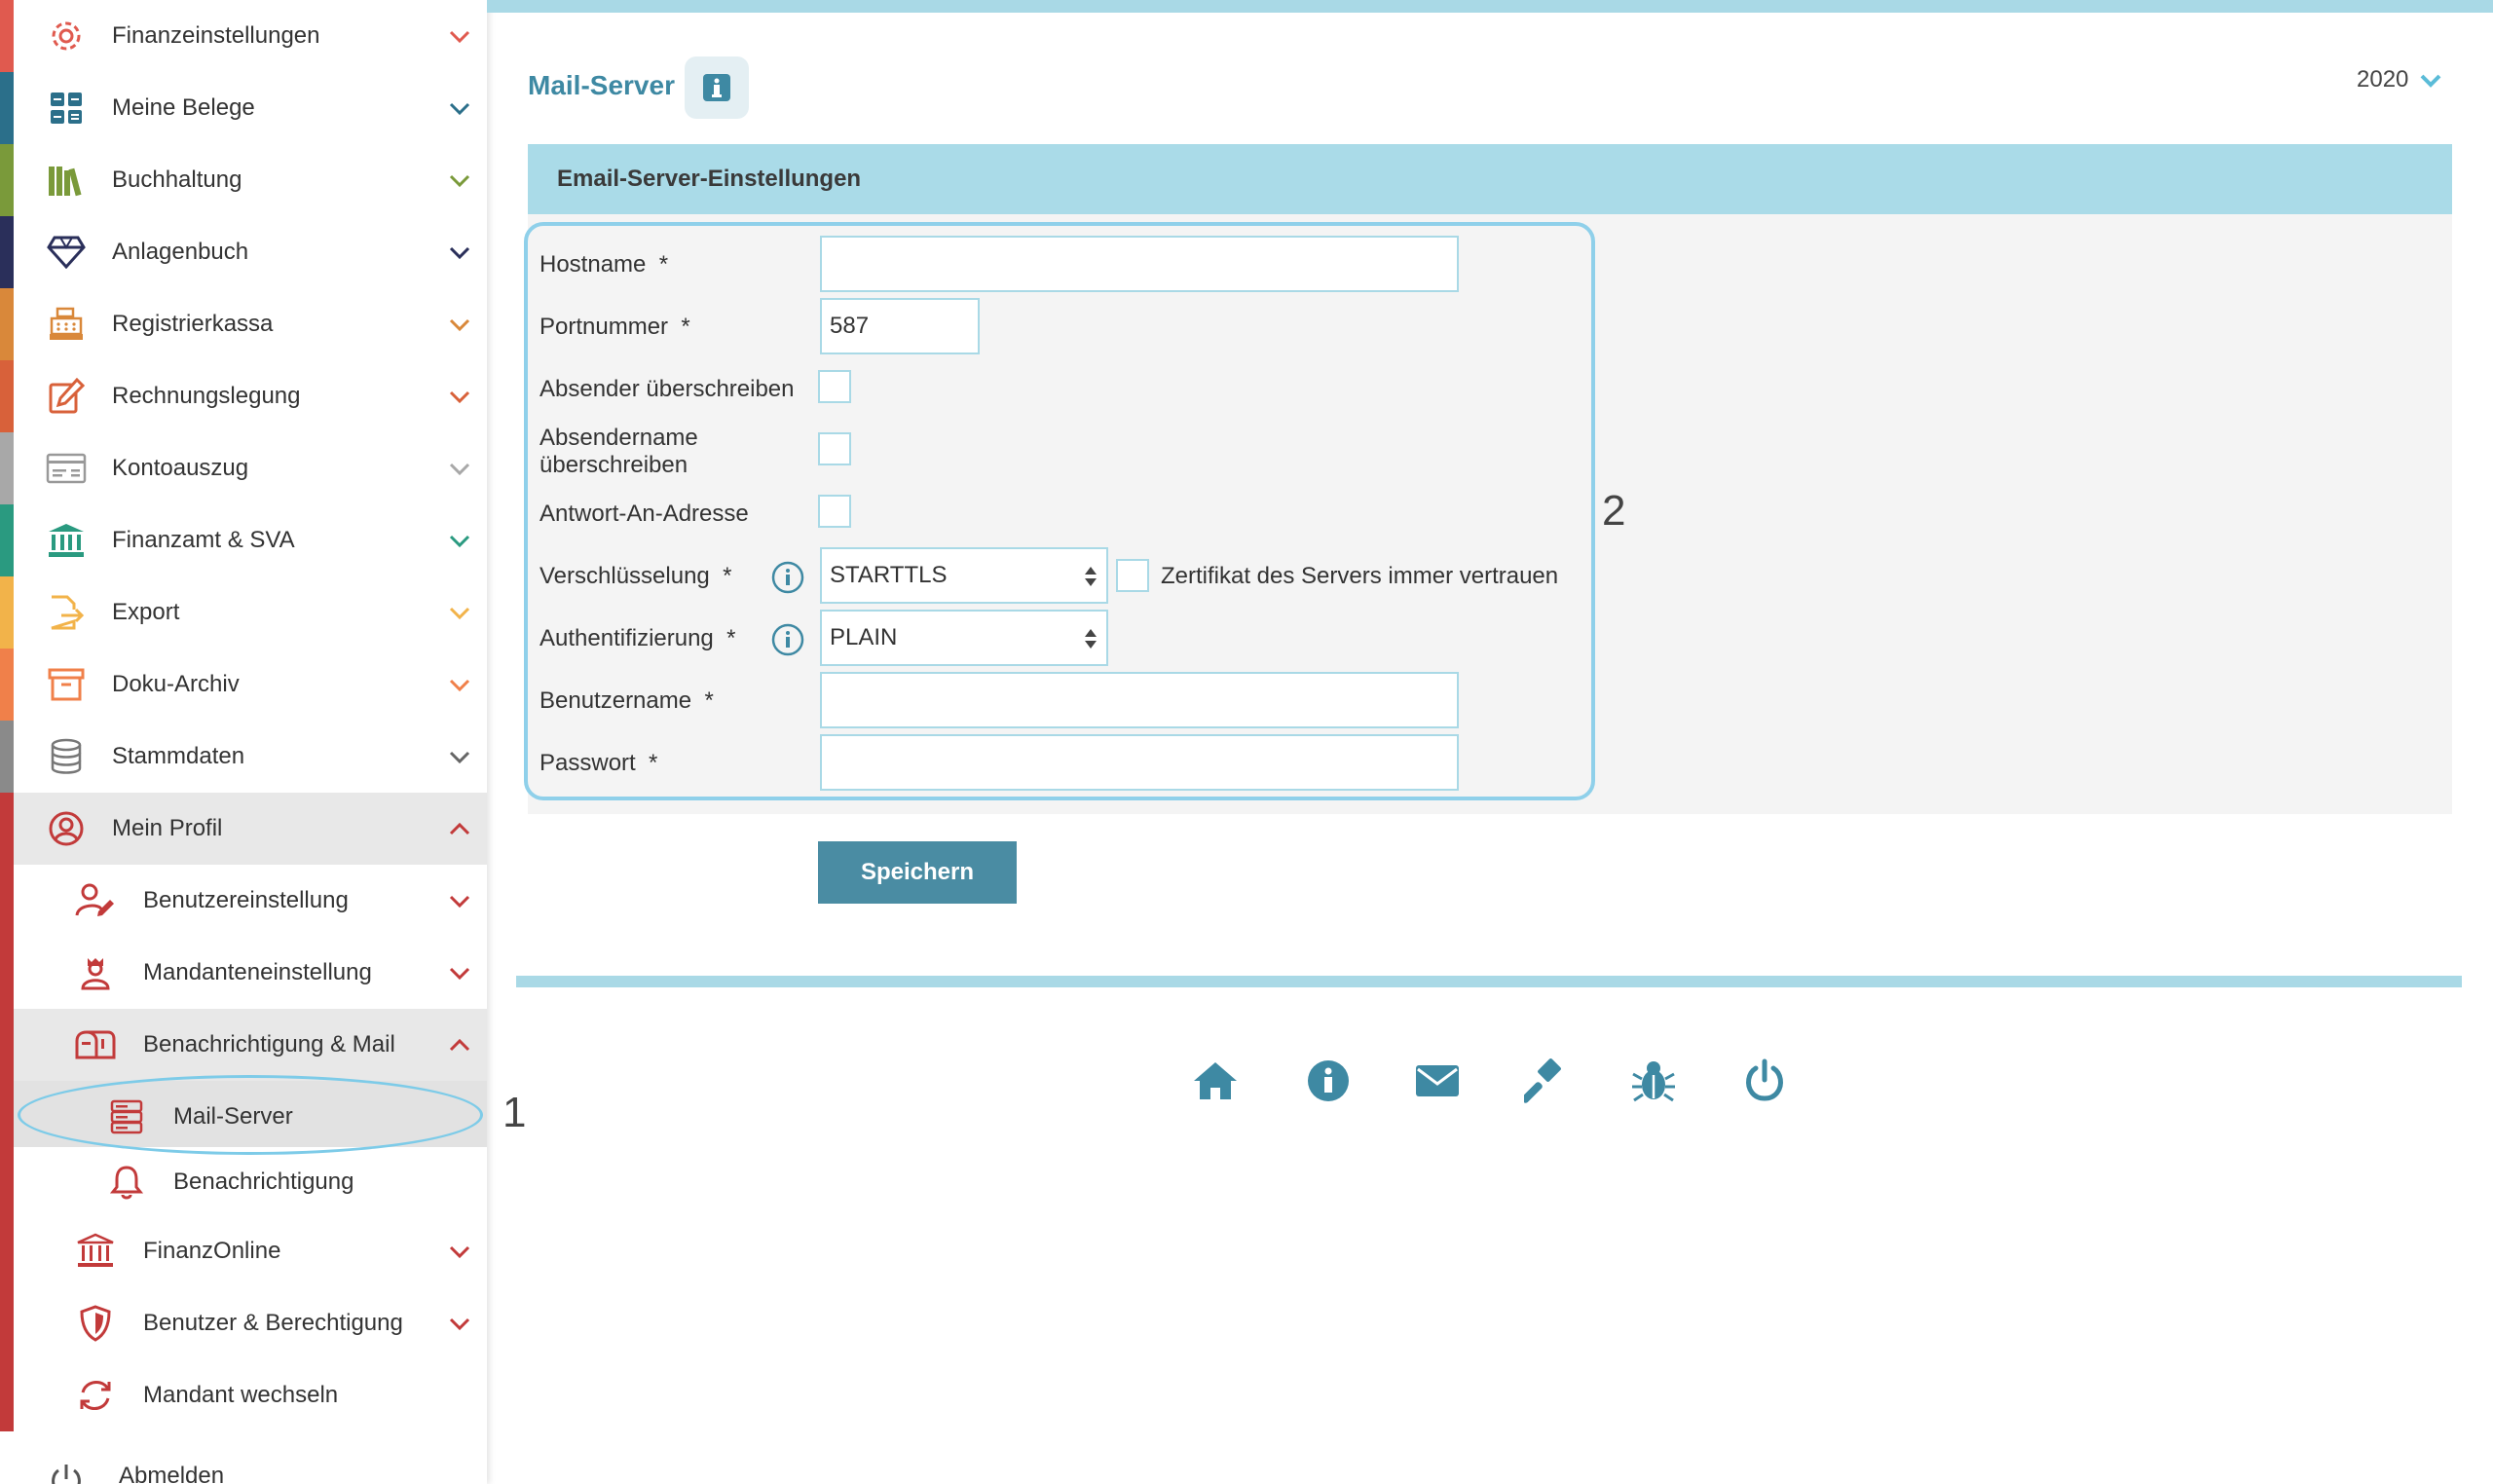 This screenshot has width=2493, height=1484. What do you see at coordinates (184, 107) in the screenshot?
I see `sidebar-item-label: Meine Belege` at bounding box center [184, 107].